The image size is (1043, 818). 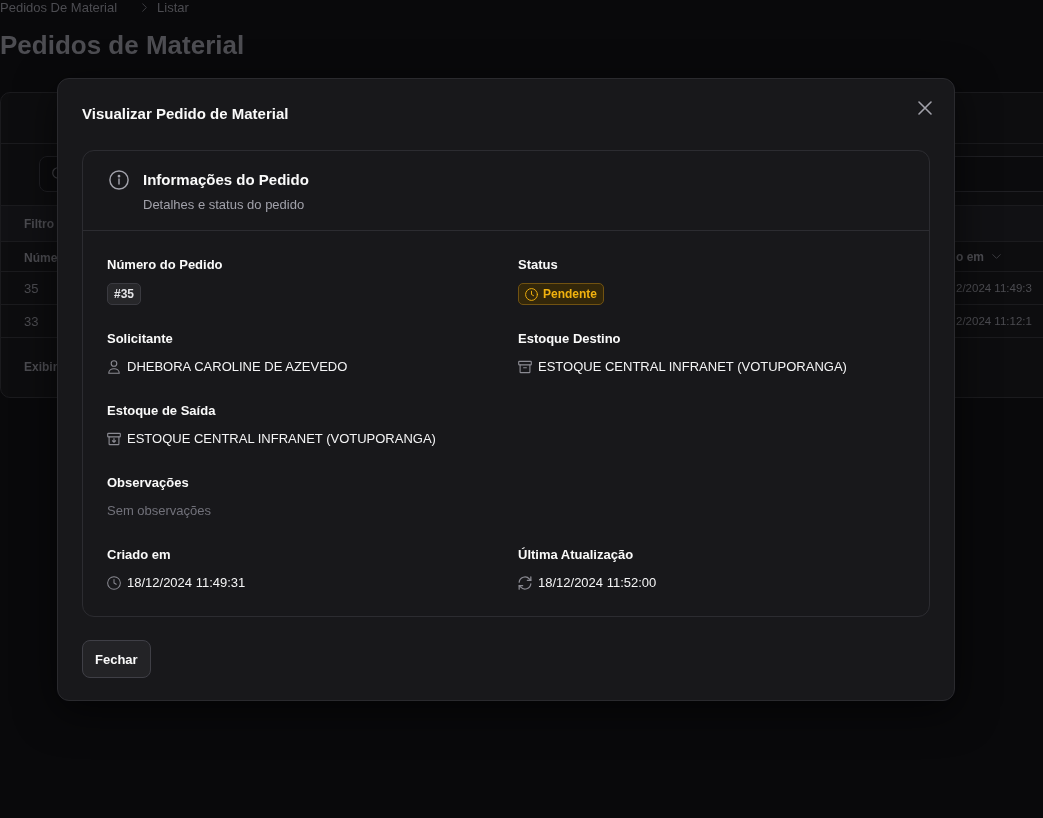 What do you see at coordinates (41, 257) in the screenshot?
I see `column-header: Núme` at bounding box center [41, 257].